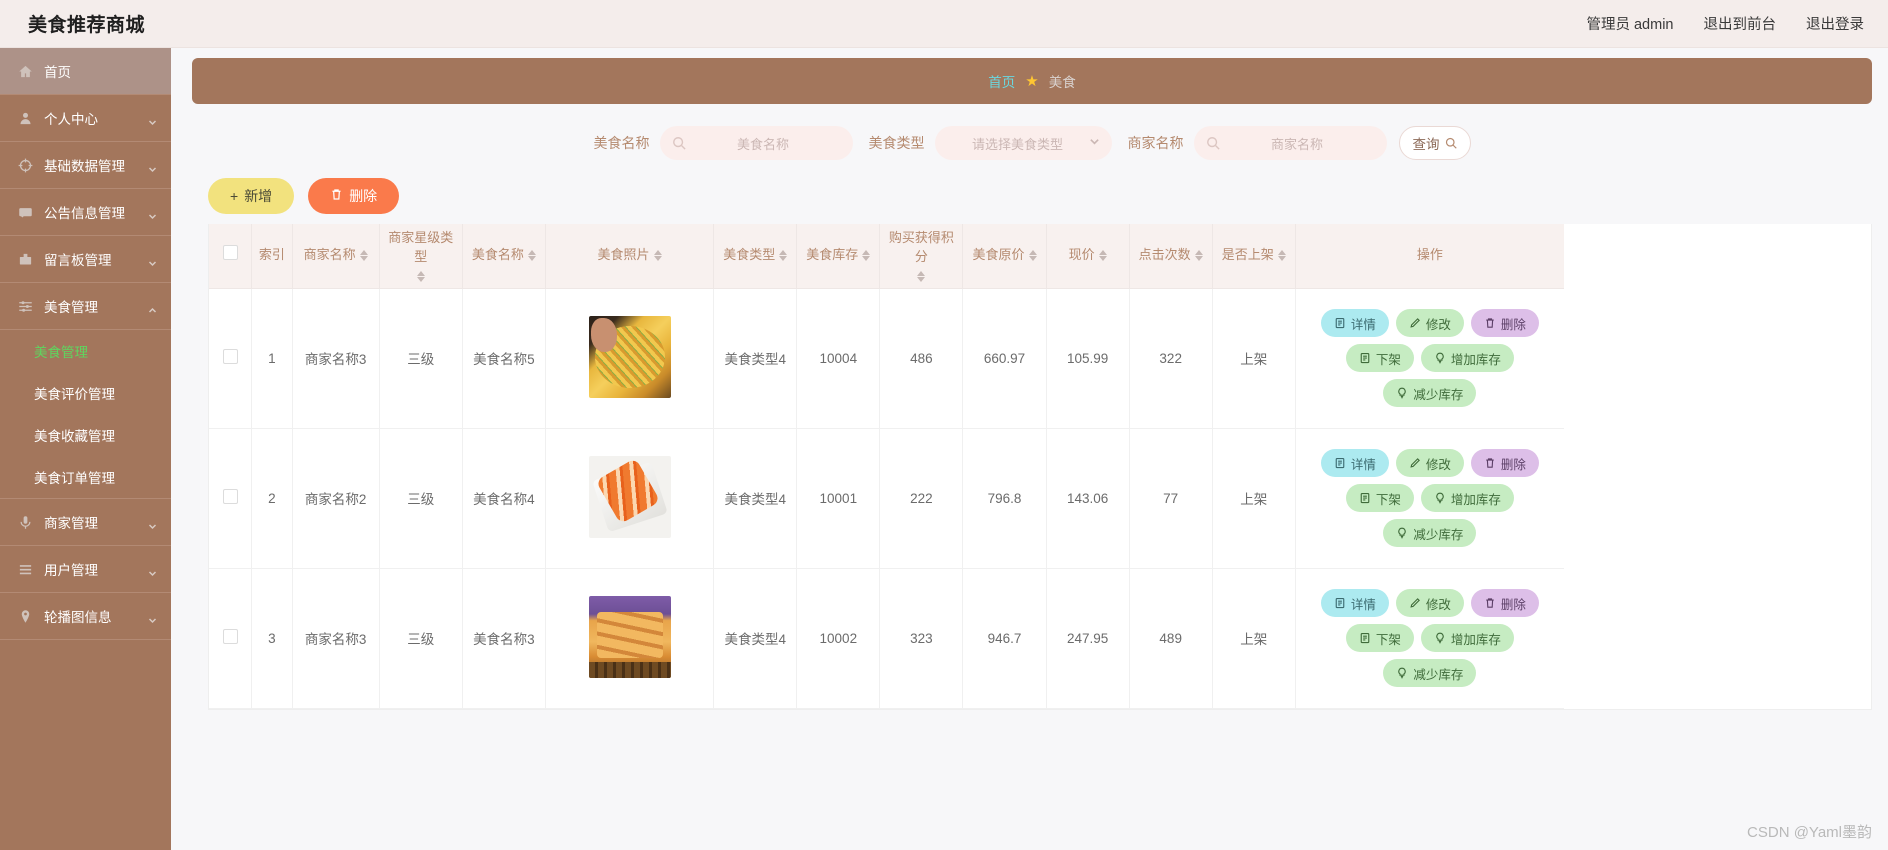 The width and height of the screenshot is (1888, 850). I want to click on sidebar-item-user-management: 用户管理, so click(85, 569).